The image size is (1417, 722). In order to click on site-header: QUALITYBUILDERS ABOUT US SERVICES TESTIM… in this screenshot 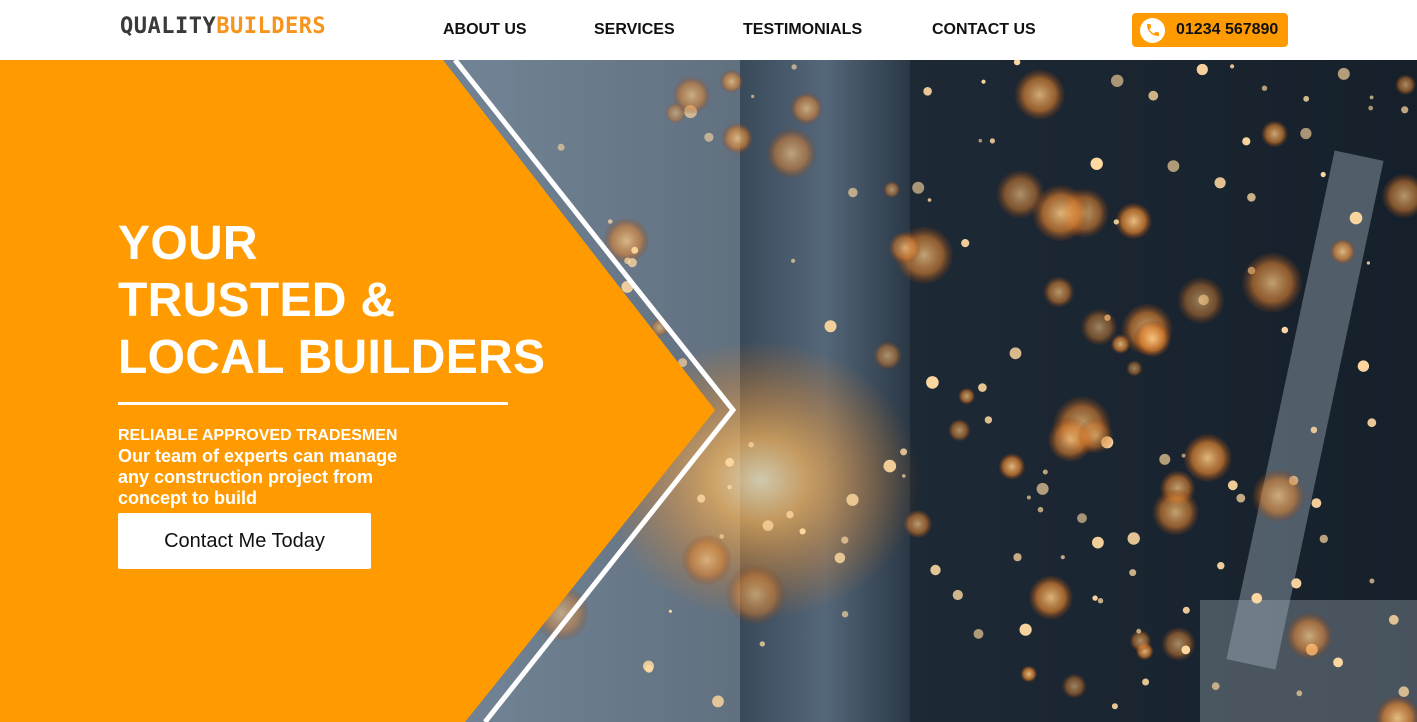, I will do `click(708, 30)`.